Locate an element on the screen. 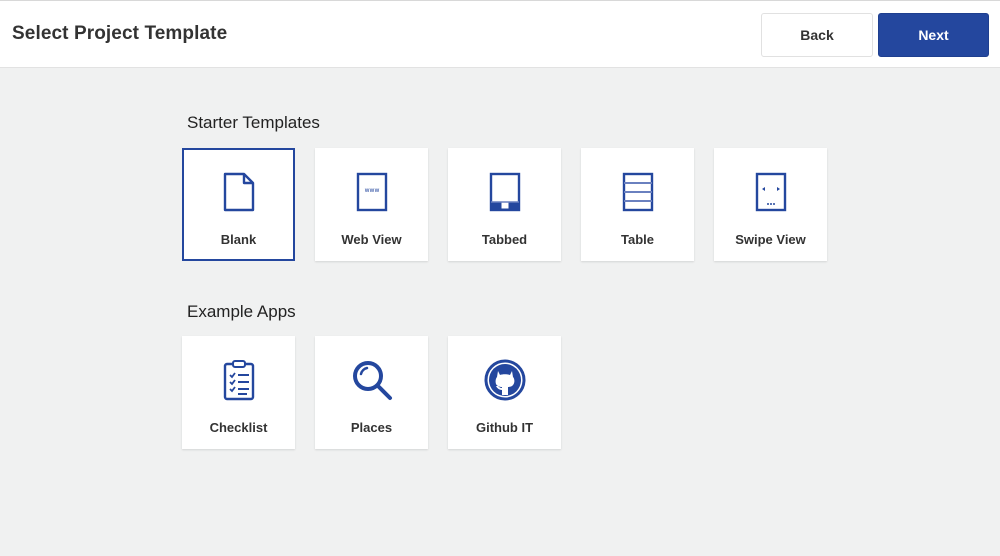 The height and width of the screenshot is (556, 1000). template-card-tabbed: Tabbed is located at coordinates (504, 204).